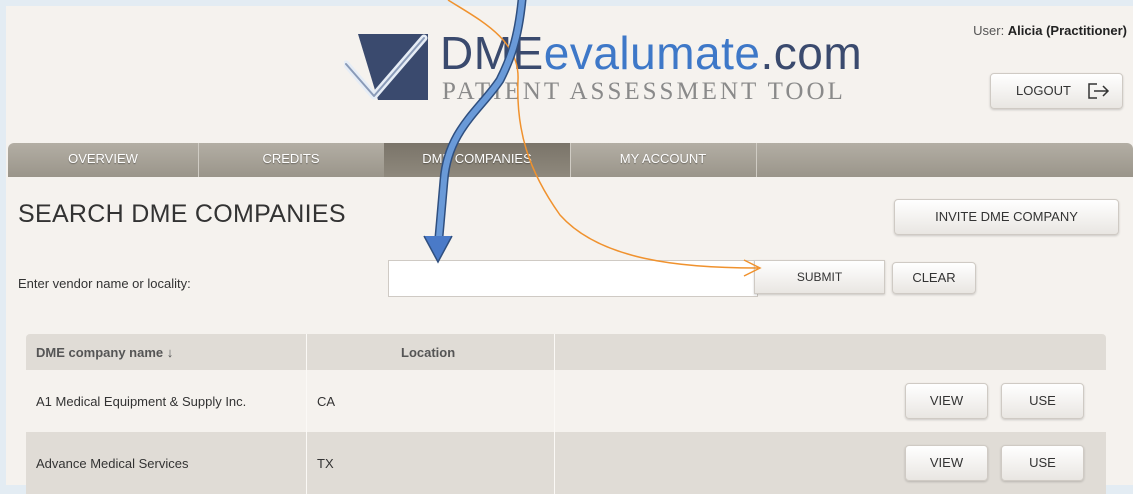  What do you see at coordinates (166, 352) in the screenshot?
I see `column-header-company-name: DME company name ↓` at bounding box center [166, 352].